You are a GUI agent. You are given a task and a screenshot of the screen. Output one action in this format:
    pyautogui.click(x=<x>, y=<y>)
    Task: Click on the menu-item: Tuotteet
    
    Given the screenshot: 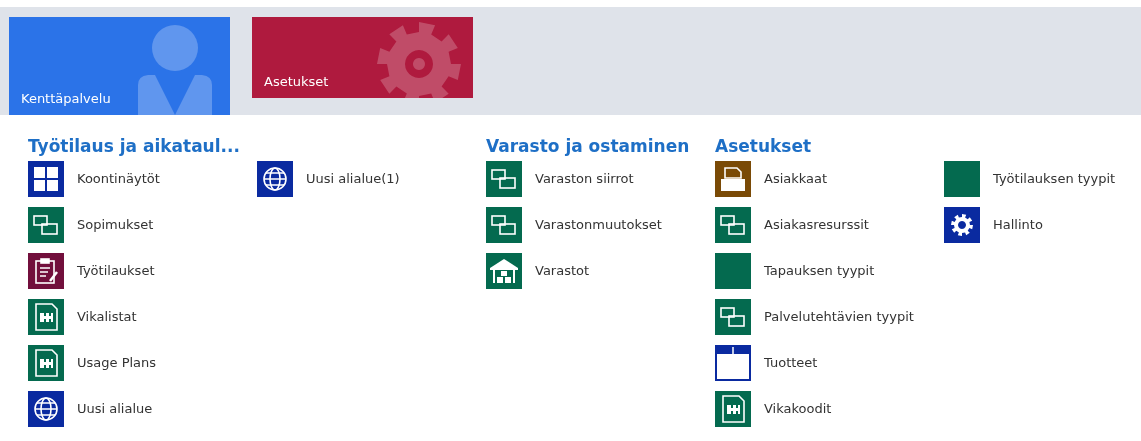 What is the action you would take?
    pyautogui.click(x=829, y=368)
    